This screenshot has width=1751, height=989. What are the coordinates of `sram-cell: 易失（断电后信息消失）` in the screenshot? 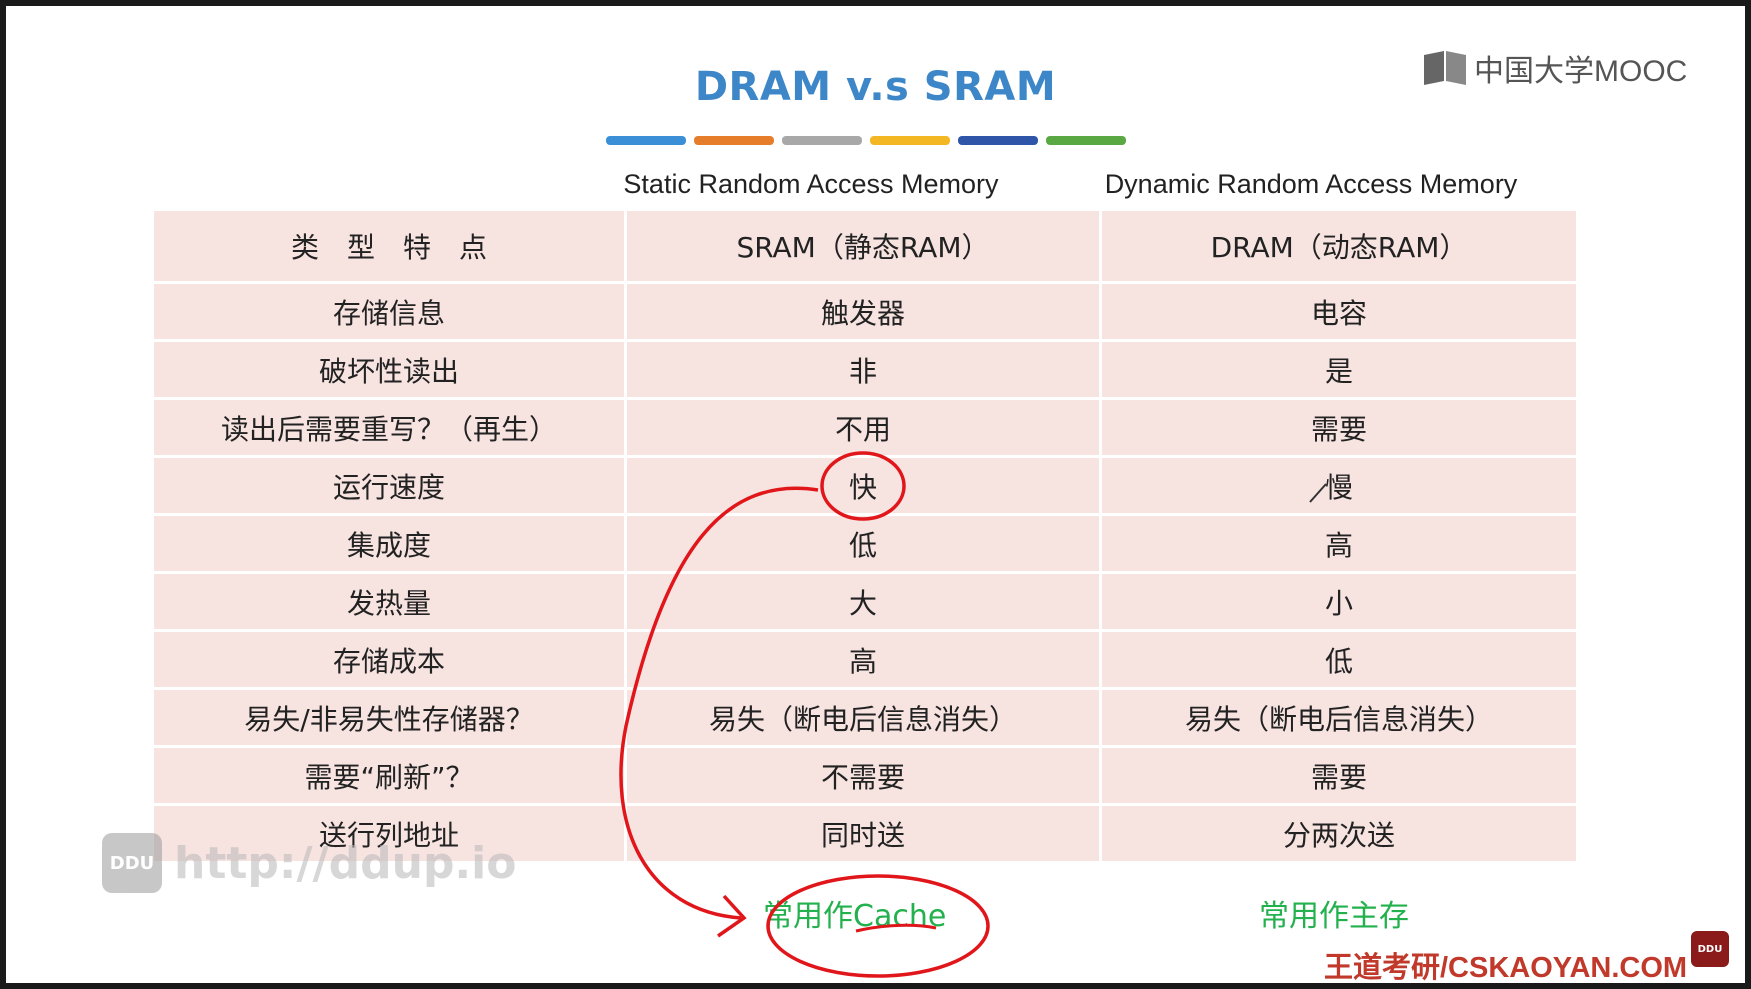 It's located at (862, 717).